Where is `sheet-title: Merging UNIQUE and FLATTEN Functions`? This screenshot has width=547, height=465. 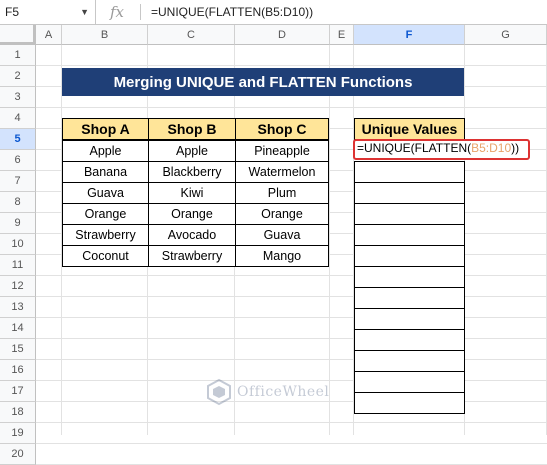 sheet-title: Merging UNIQUE and FLATTEN Functions is located at coordinates (263, 82).